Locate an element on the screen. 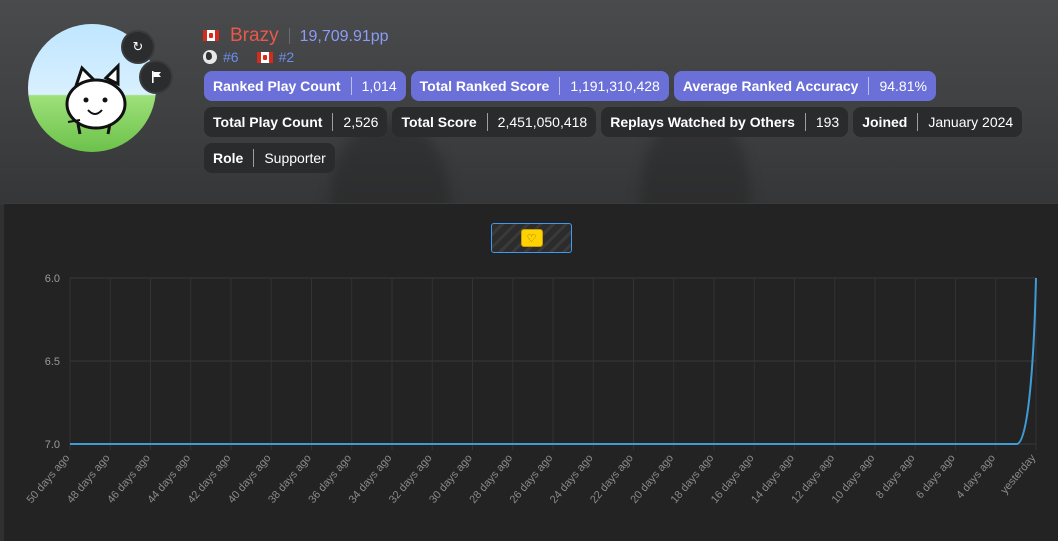 This screenshot has height=541, width=1058. x-tick-label: 6 days ago is located at coordinates (936, 476).